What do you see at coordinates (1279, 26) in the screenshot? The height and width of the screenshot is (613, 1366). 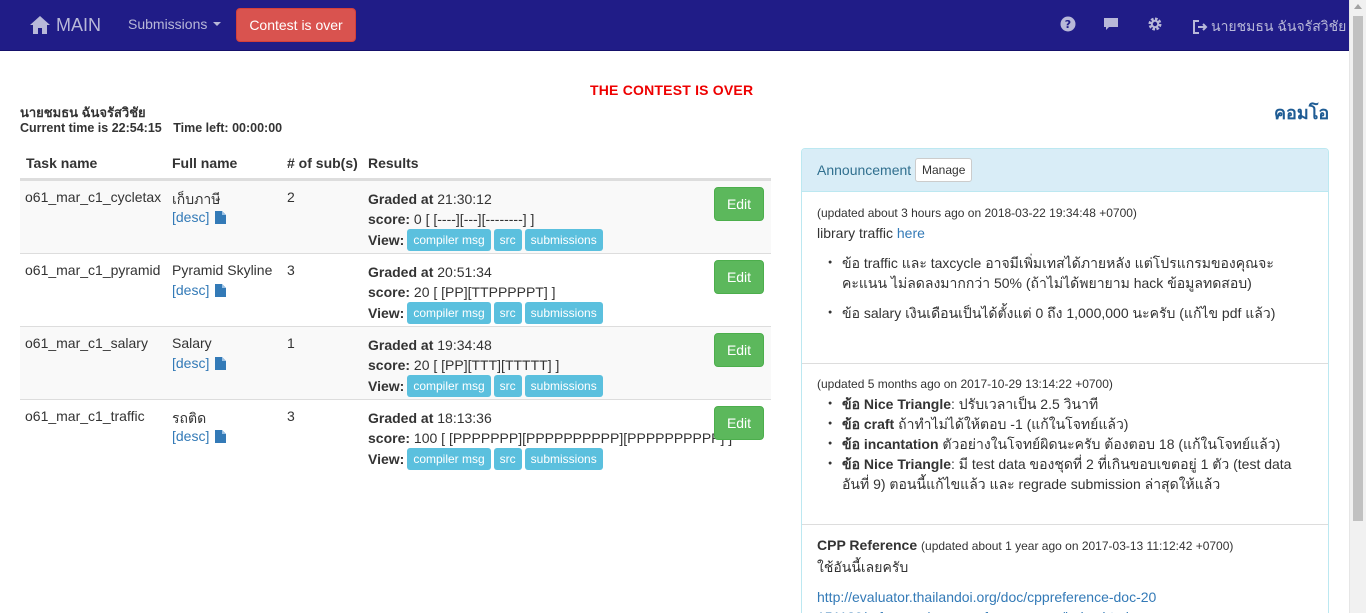 I see `user-name-nav: นายชมธน ฉันจรัสวิชัย` at bounding box center [1279, 26].